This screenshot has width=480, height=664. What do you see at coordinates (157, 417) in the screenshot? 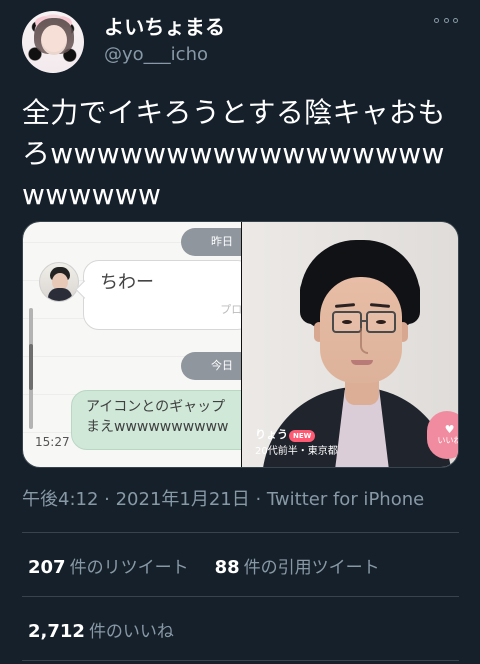
I see `outgoing-message-text: アイコンとのギャップ まえwwwwwwwwww` at bounding box center [157, 417].